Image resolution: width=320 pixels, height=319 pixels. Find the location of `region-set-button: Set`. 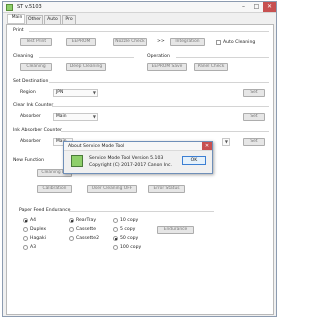

region-set-button: Set is located at coordinates (254, 93).